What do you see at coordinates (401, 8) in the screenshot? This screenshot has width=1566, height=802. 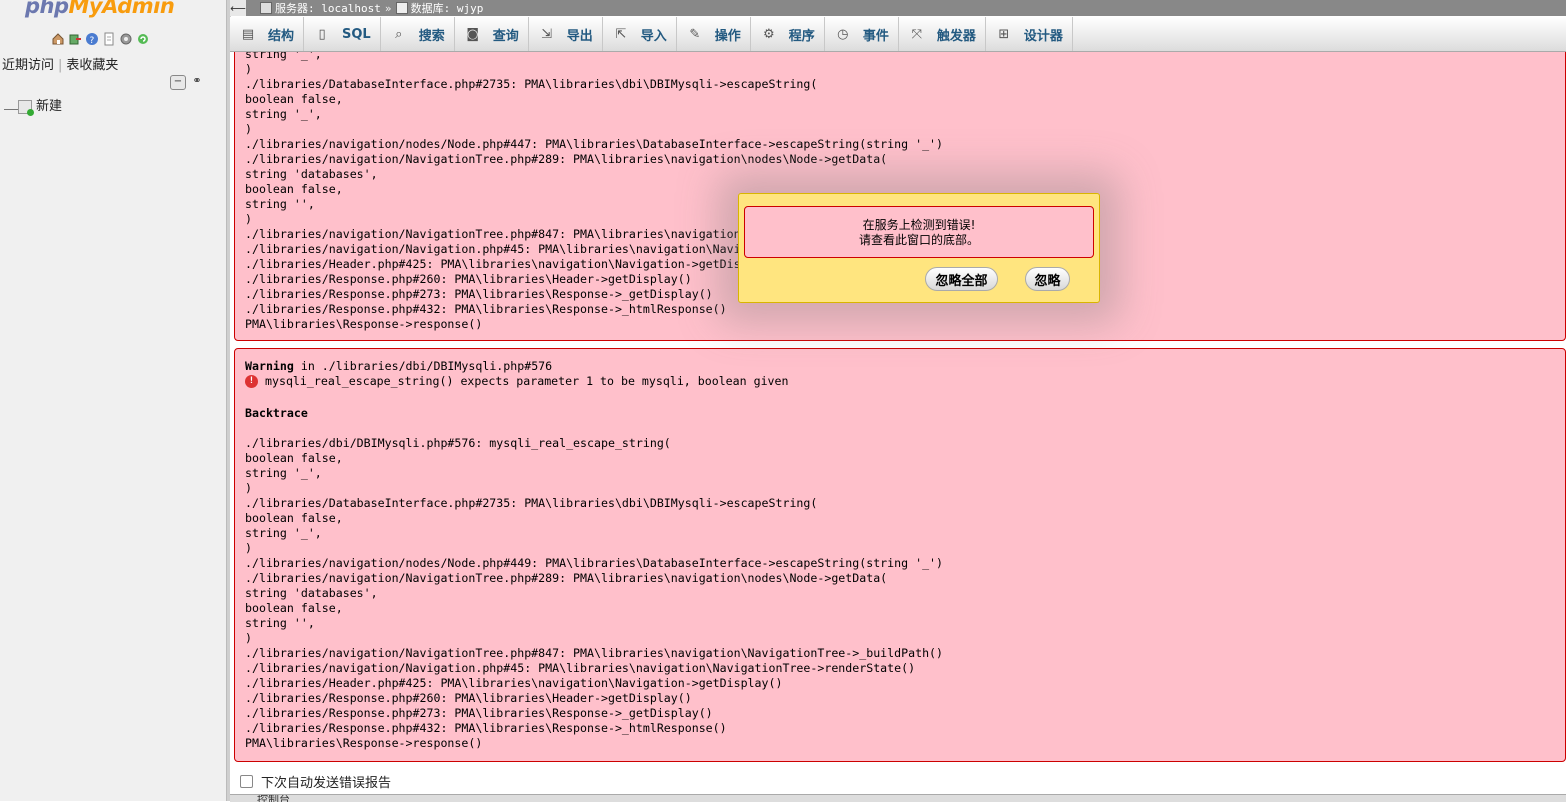 I see `database-icon` at bounding box center [401, 8].